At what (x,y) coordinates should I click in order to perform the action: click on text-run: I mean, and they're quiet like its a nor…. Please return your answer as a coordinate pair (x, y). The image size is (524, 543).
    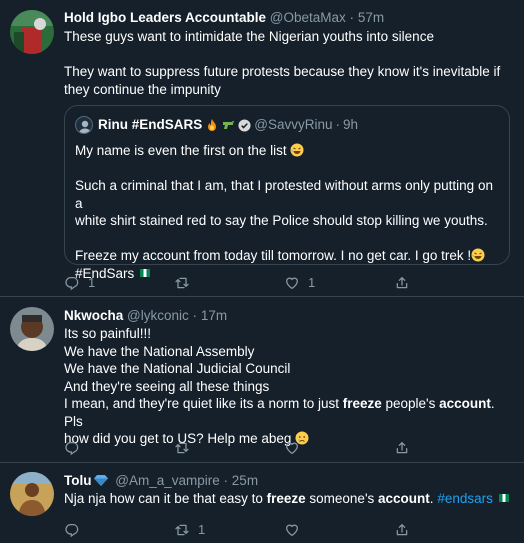
    Looking at the image, I should click on (203, 403).